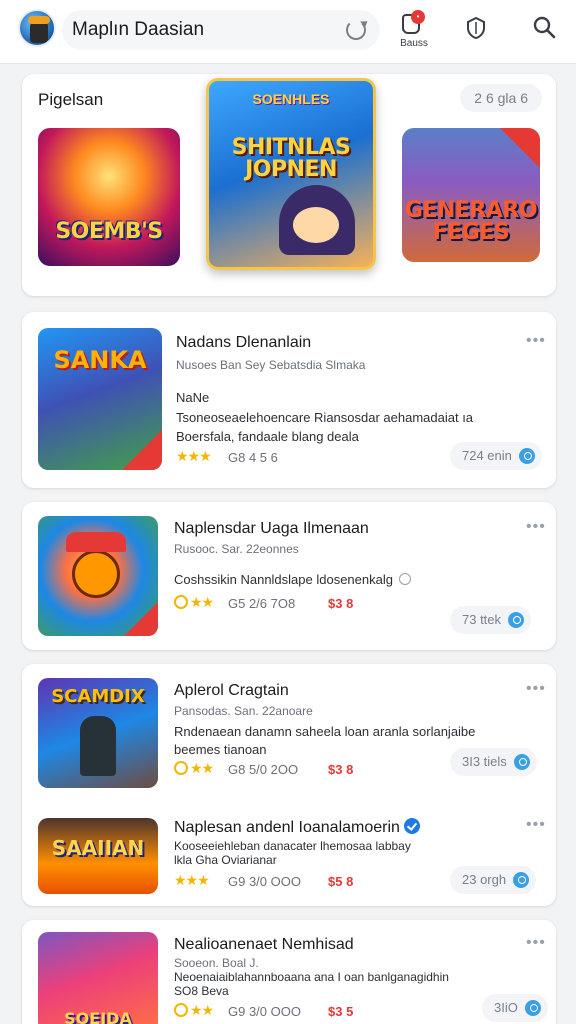  I want to click on app-thumbnail: SAAIIAN, so click(98, 856).